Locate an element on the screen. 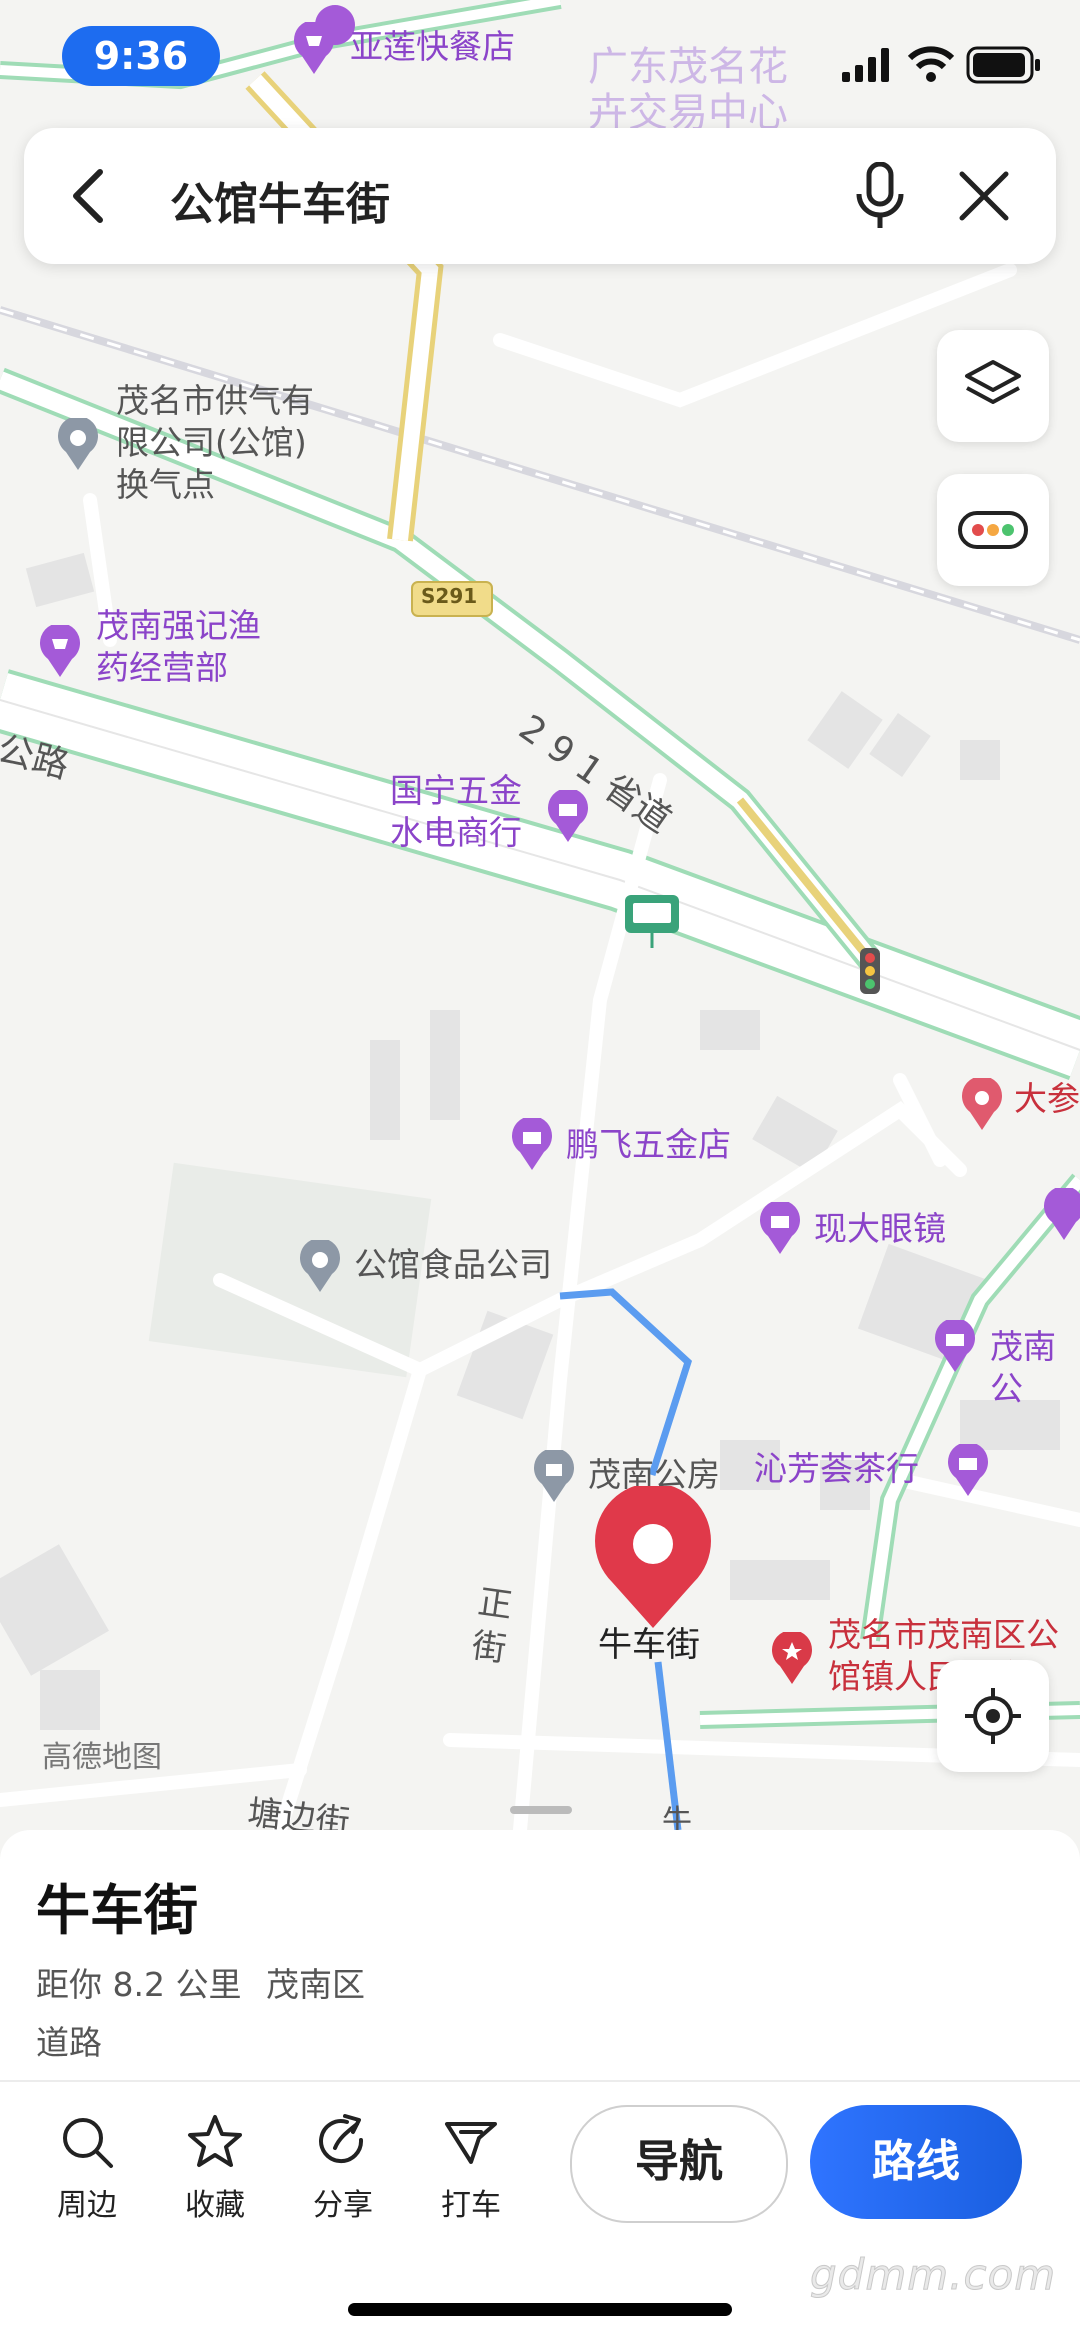 The width and height of the screenshot is (1080, 2339). route-shield-s291: S291 is located at coordinates (449, 596).